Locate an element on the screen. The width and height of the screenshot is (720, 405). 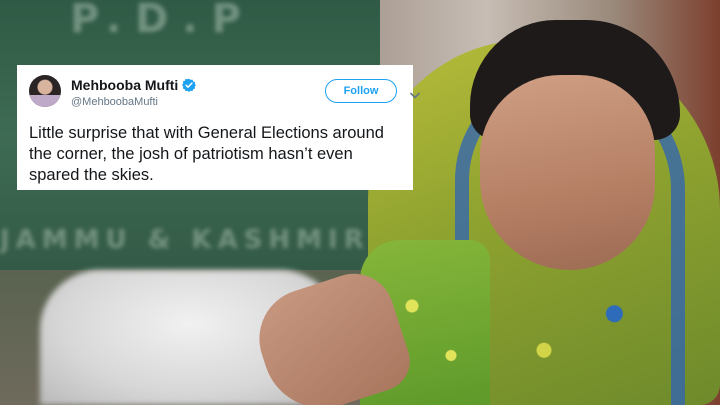
user-handle: @MehboobaMufti is located at coordinates (114, 102).